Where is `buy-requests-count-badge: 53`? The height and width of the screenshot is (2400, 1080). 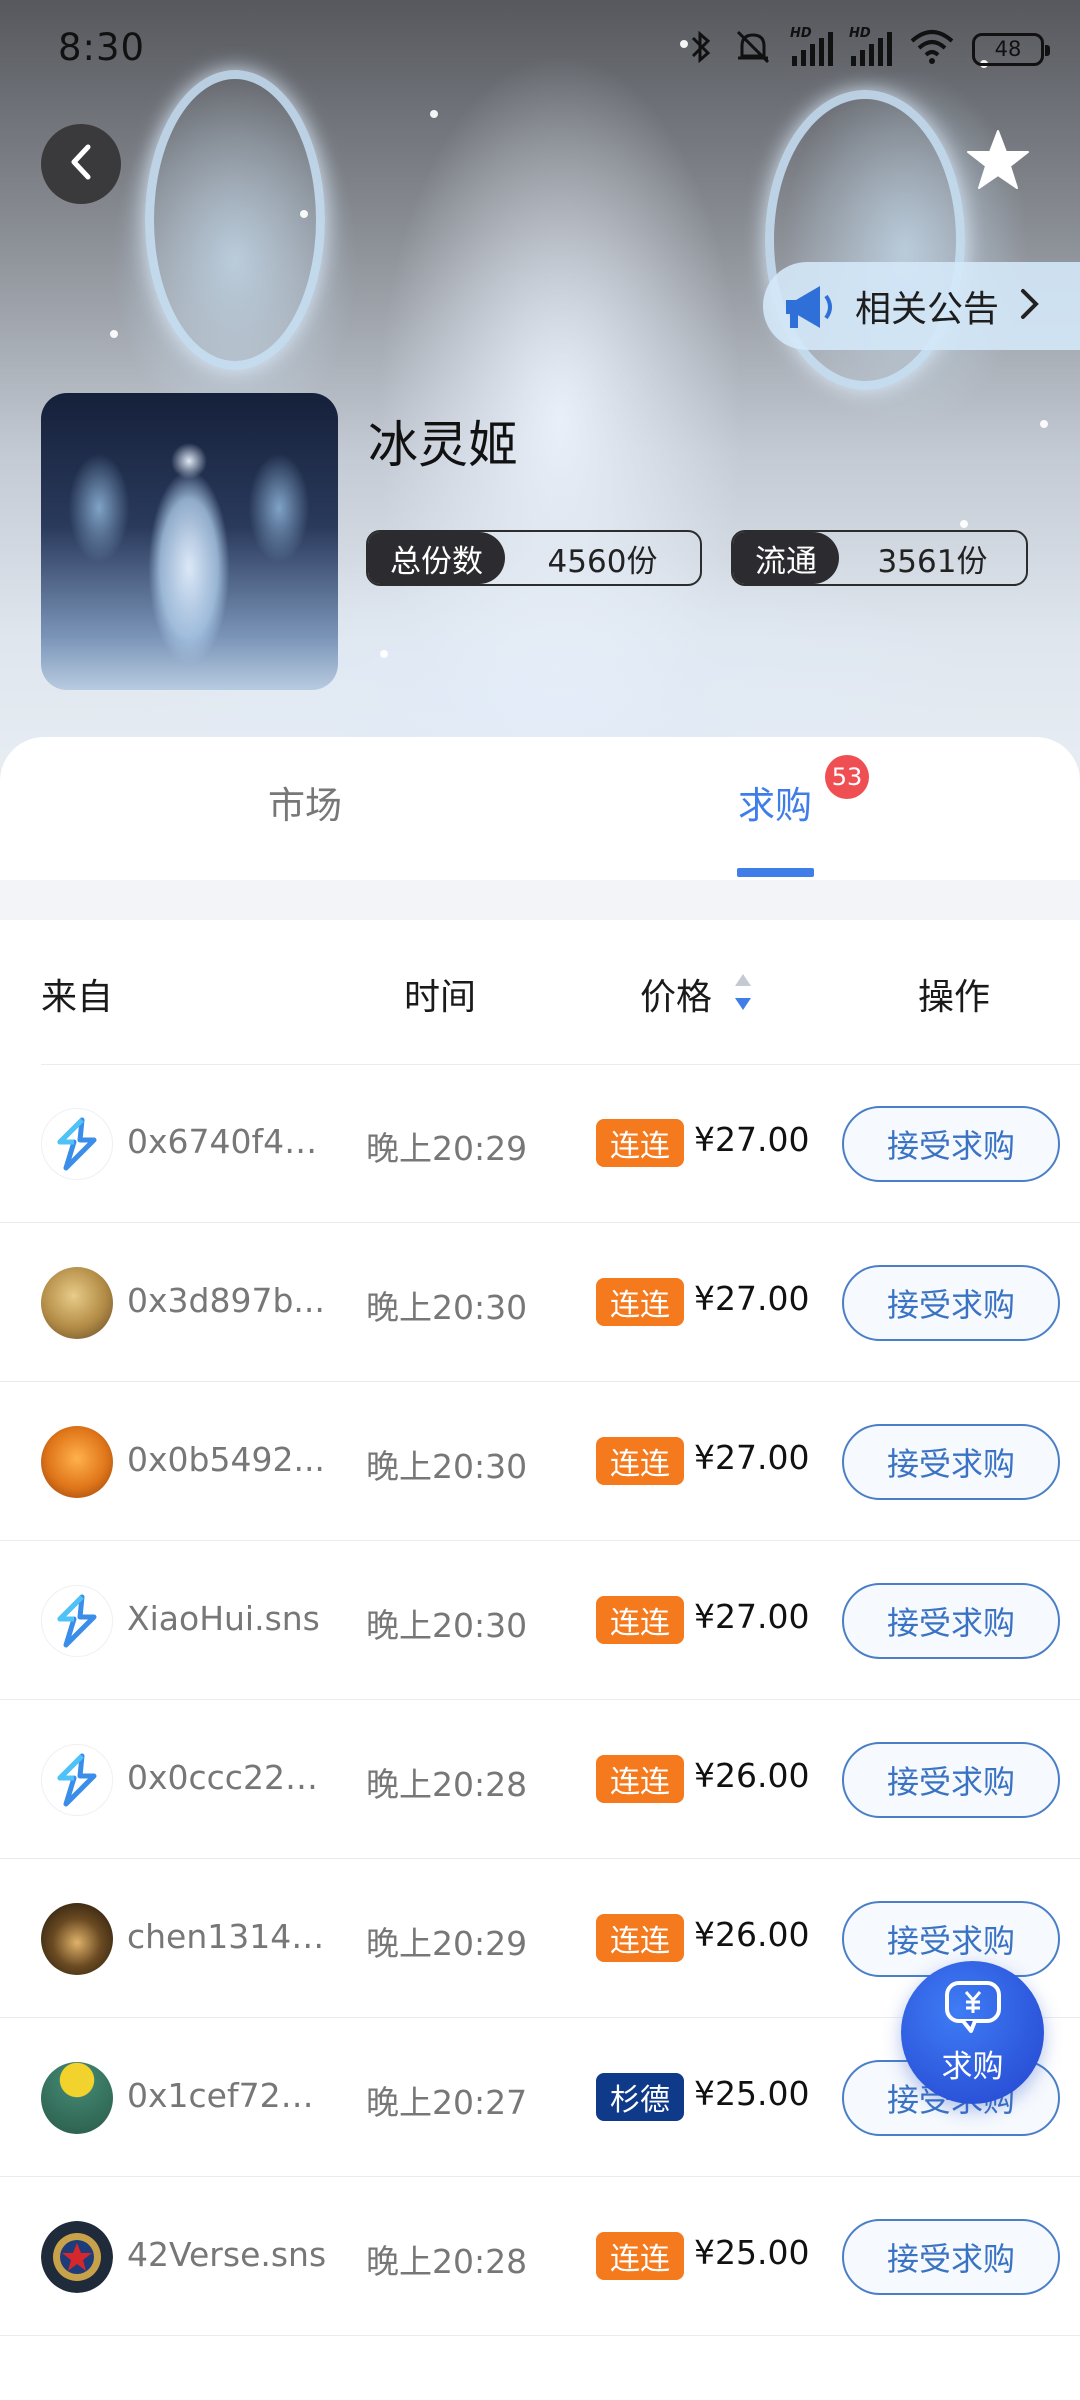 buy-requests-count-badge: 53 is located at coordinates (847, 777).